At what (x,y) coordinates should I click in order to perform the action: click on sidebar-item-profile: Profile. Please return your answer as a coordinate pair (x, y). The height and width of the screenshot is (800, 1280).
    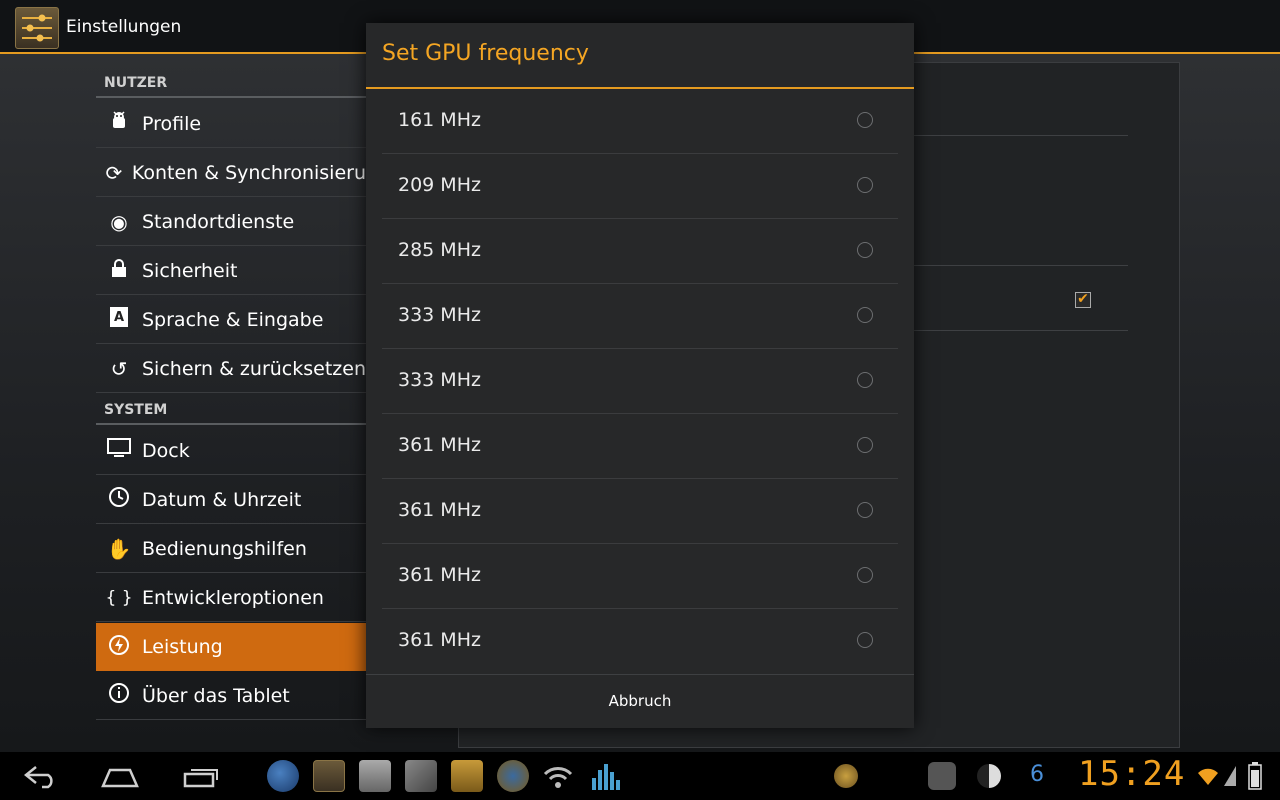
    Looking at the image, I should click on (231, 124).